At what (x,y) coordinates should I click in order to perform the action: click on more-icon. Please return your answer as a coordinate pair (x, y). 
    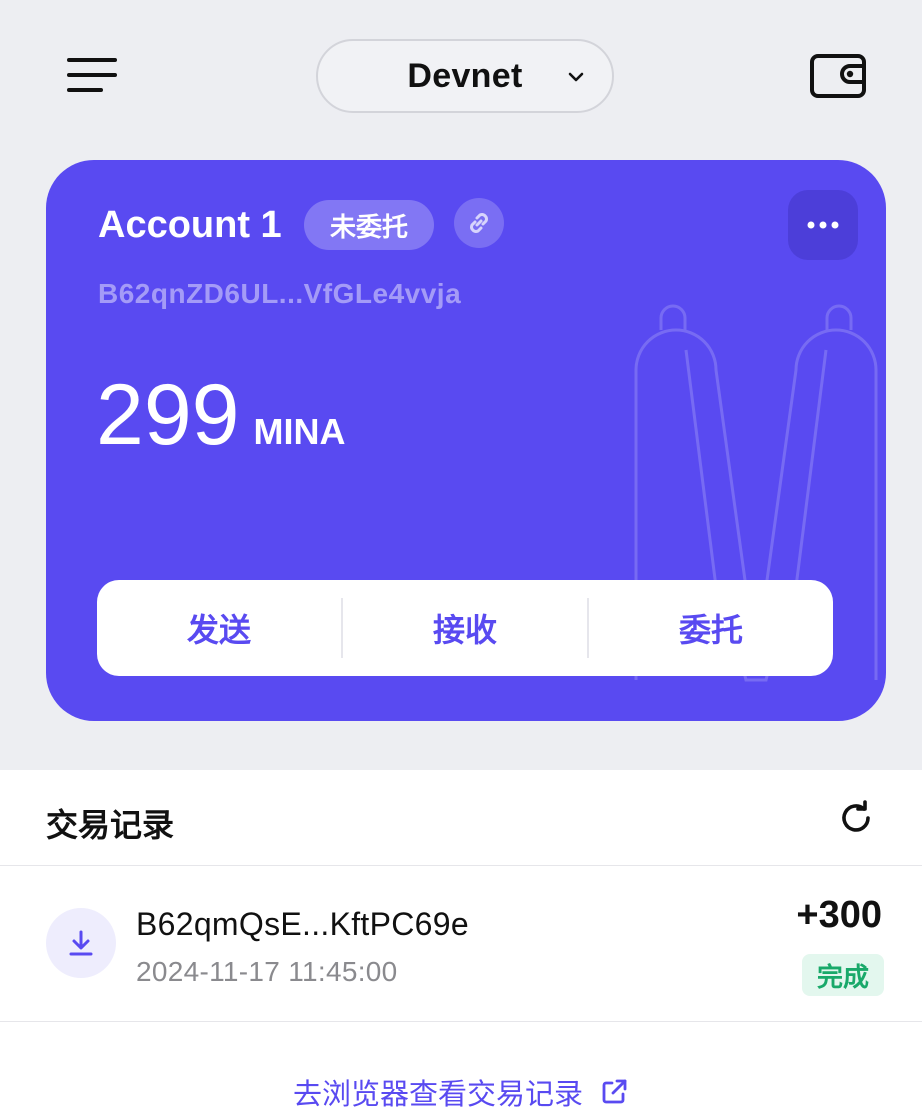
    Looking at the image, I should click on (823, 225).